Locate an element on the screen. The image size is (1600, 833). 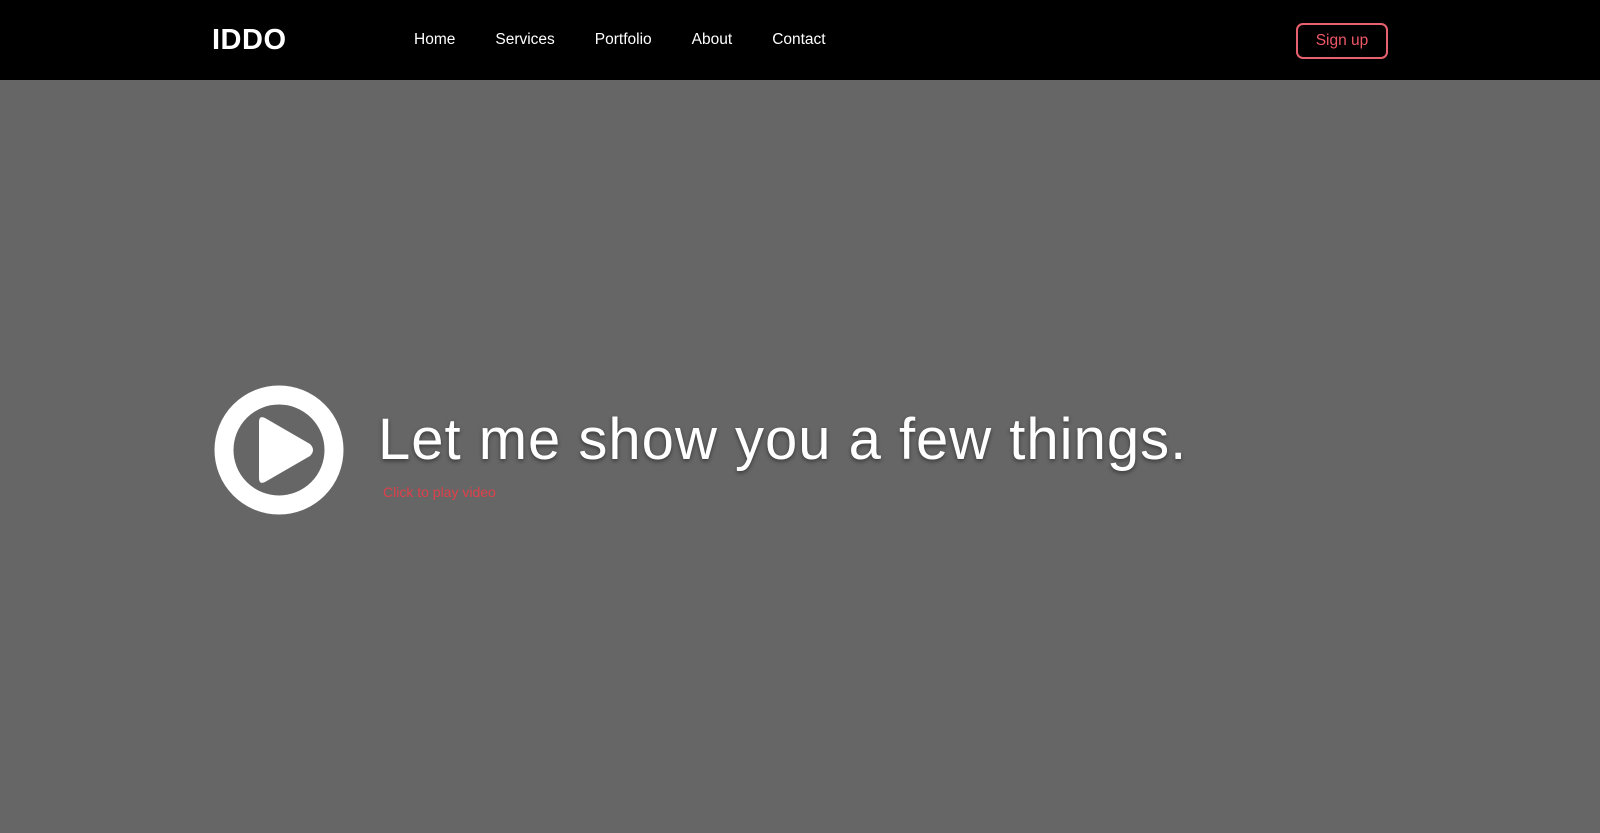
nav-item-contact: Contact is located at coordinates (798, 40).